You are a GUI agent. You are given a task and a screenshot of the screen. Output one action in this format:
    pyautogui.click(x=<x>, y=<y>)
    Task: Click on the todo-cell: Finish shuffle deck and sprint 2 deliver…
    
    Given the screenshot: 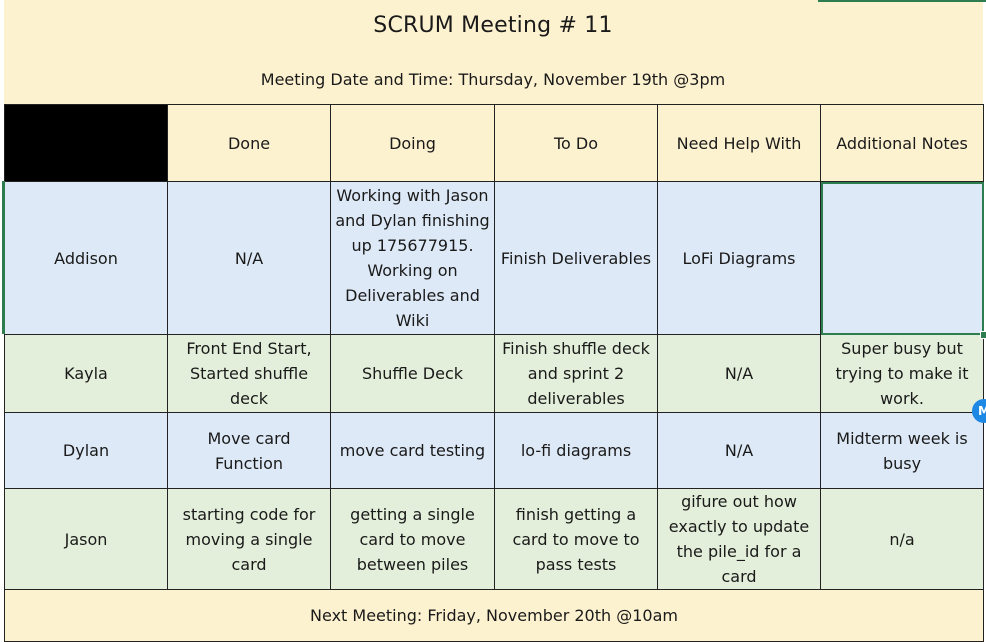 What is the action you would take?
    pyautogui.click(x=576, y=373)
    